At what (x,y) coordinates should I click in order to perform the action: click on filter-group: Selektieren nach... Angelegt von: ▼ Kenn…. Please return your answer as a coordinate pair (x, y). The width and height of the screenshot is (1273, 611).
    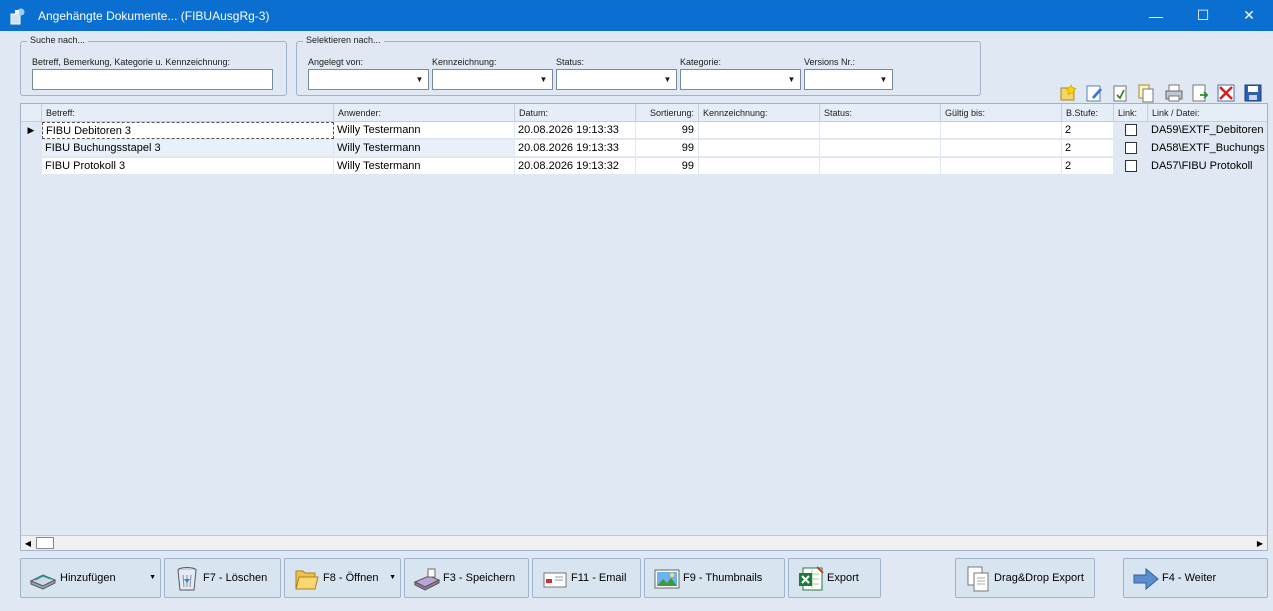
    Looking at the image, I should click on (638, 65).